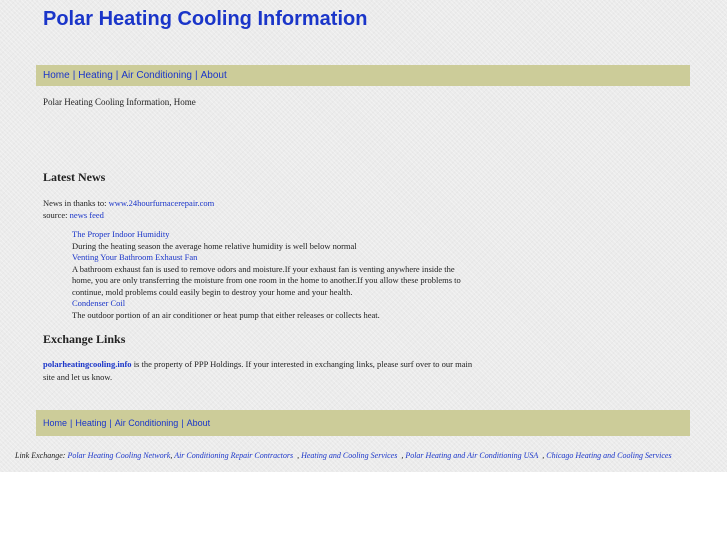 This screenshot has width=727, height=545. What do you see at coordinates (118, 455) in the screenshot?
I see `link-exchange-item: Polar Heating Cooling Network` at bounding box center [118, 455].